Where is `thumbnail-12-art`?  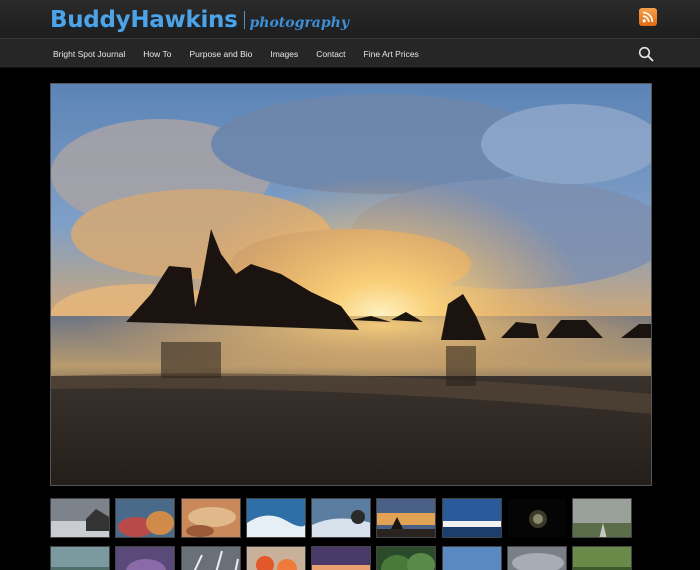 thumbnail-12-art is located at coordinates (211, 558).